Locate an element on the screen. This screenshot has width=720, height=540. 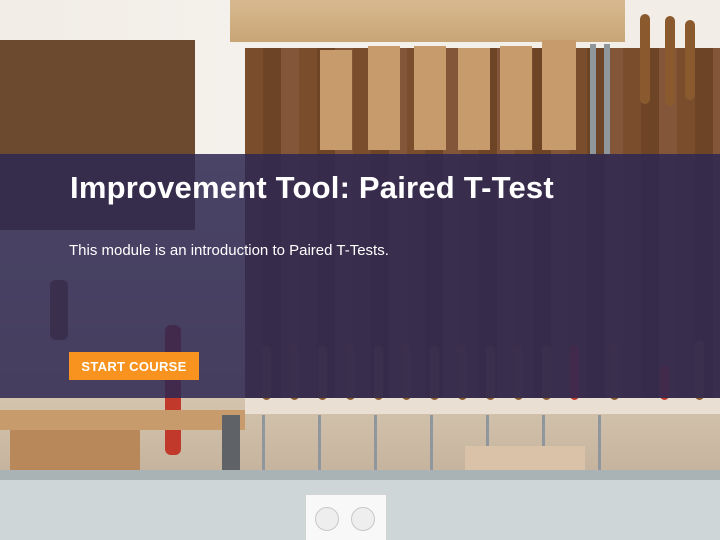
start-course-button: START COURSE is located at coordinates (134, 366).